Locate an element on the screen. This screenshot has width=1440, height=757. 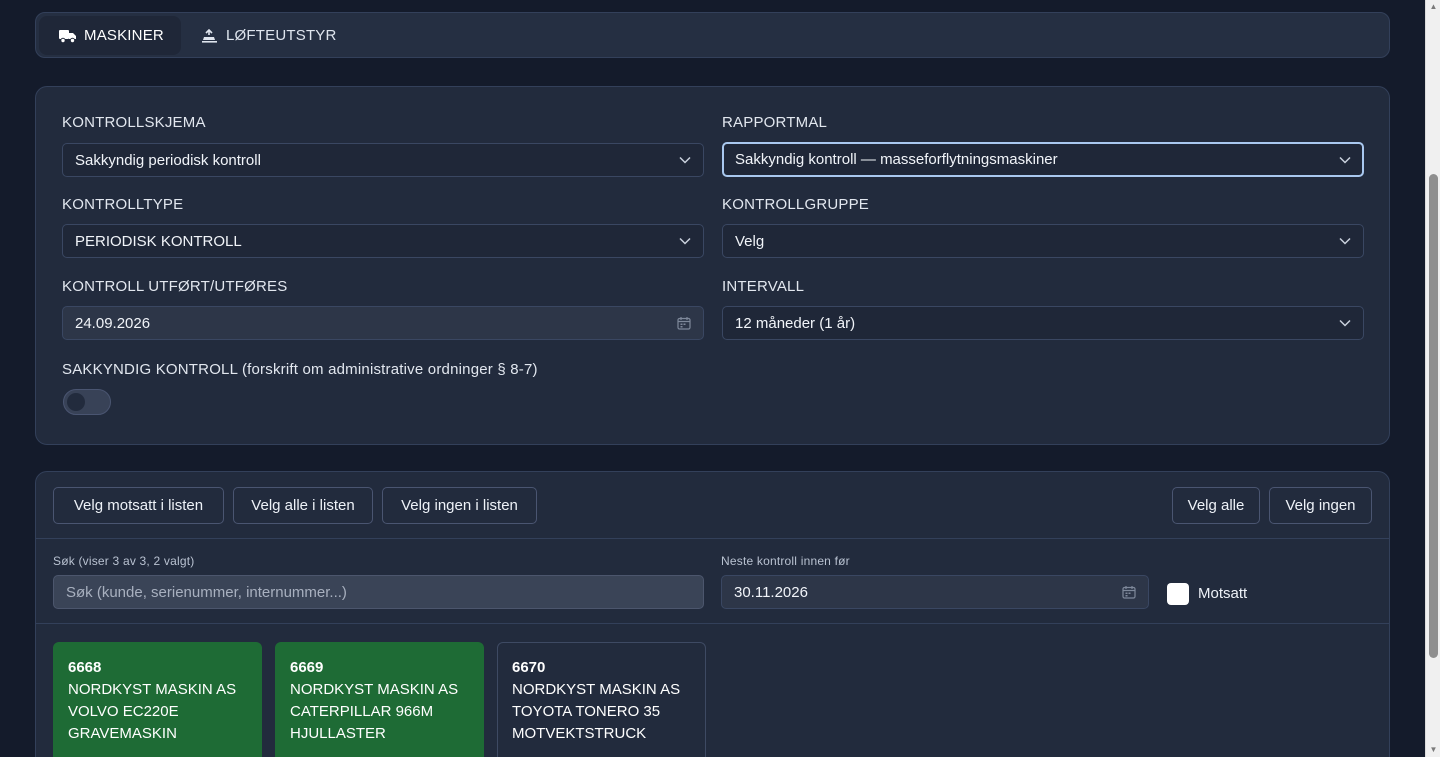
intervall-select: 12 måneder (1 år) is located at coordinates (1043, 323).